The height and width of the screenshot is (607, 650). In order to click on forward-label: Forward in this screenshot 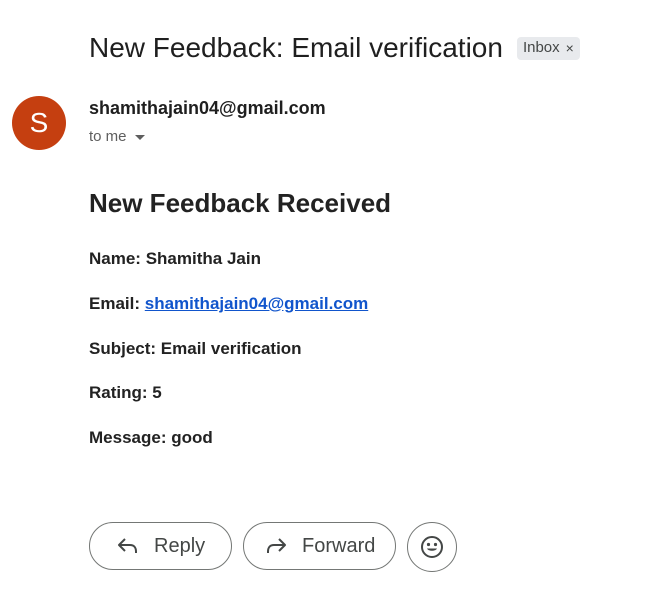, I will do `click(339, 545)`.